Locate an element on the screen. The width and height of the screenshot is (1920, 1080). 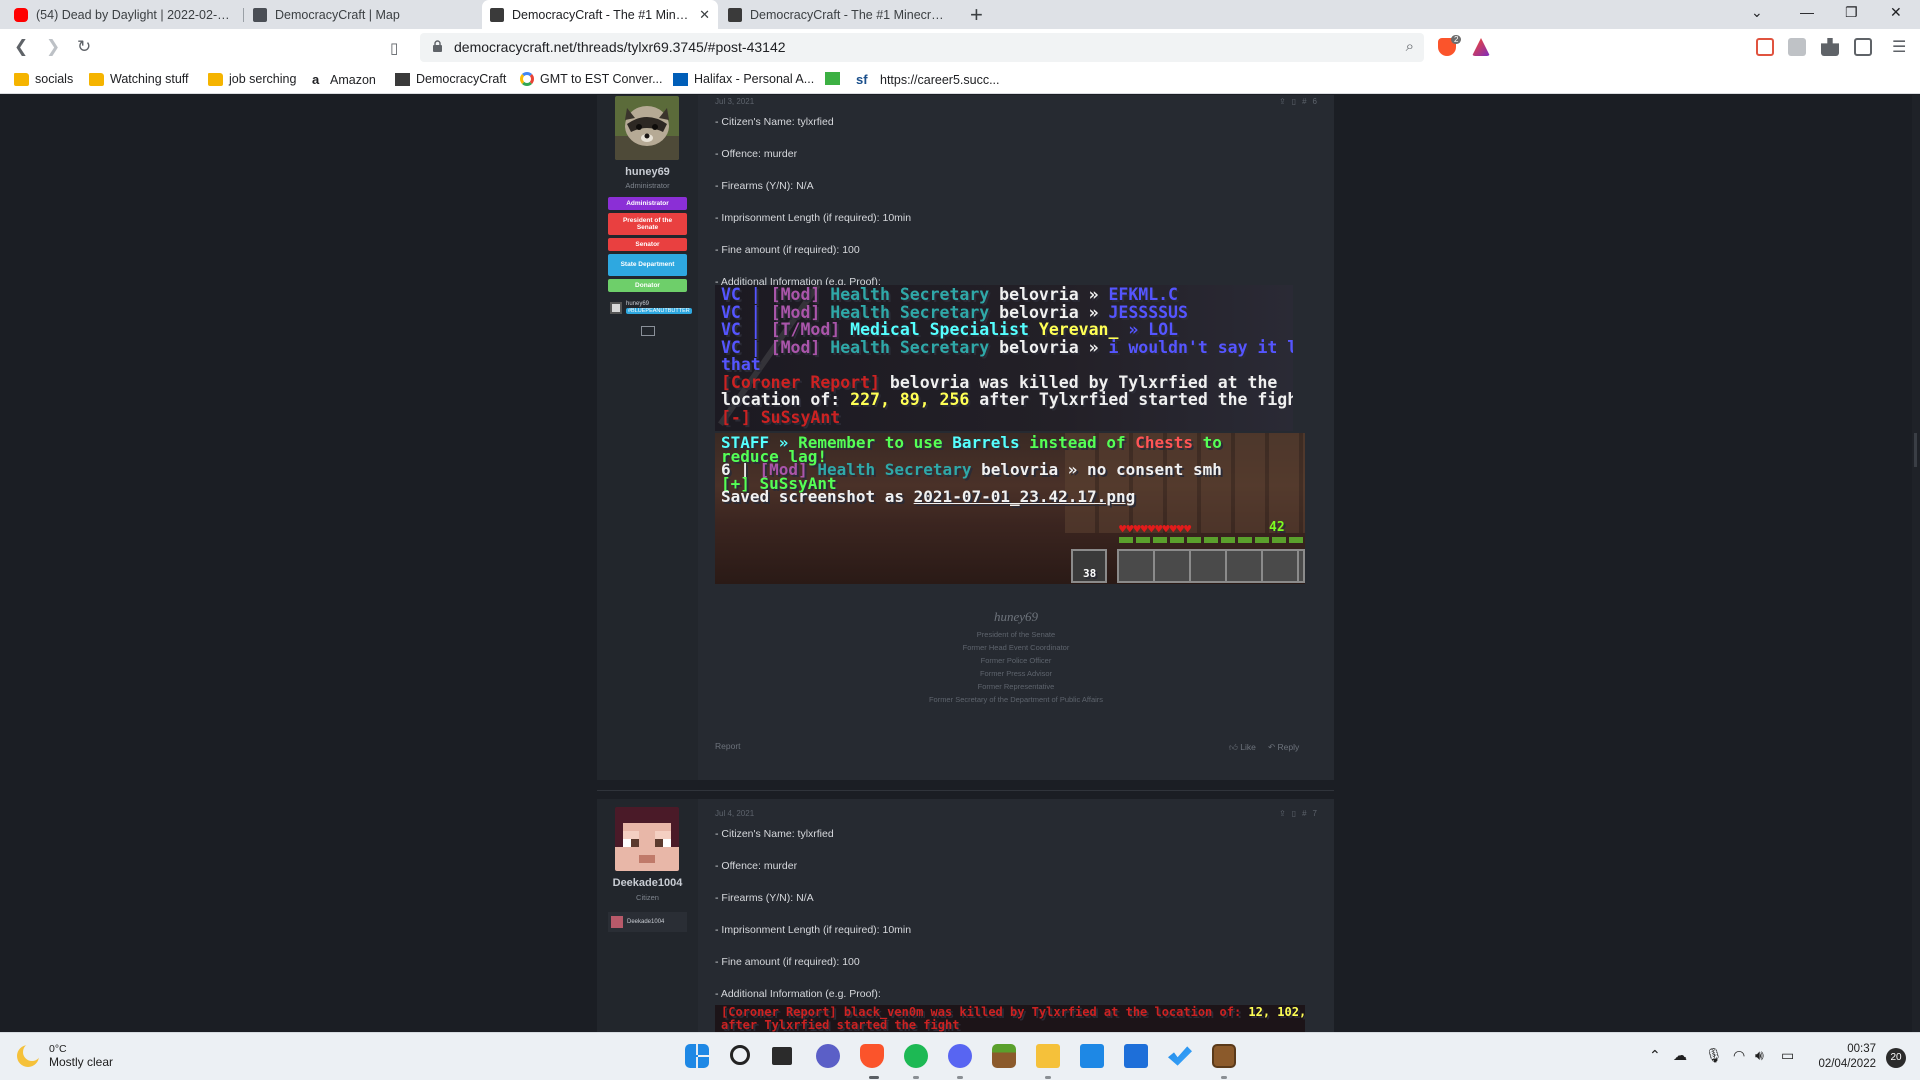
teams-chat-icon is located at coordinates (828, 1056).